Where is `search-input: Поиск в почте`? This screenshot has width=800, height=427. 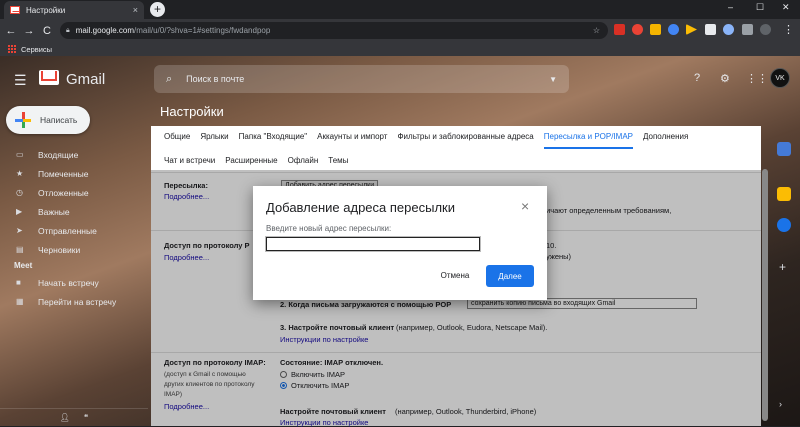
search-input: Поиск в почте is located at coordinates (215, 79).